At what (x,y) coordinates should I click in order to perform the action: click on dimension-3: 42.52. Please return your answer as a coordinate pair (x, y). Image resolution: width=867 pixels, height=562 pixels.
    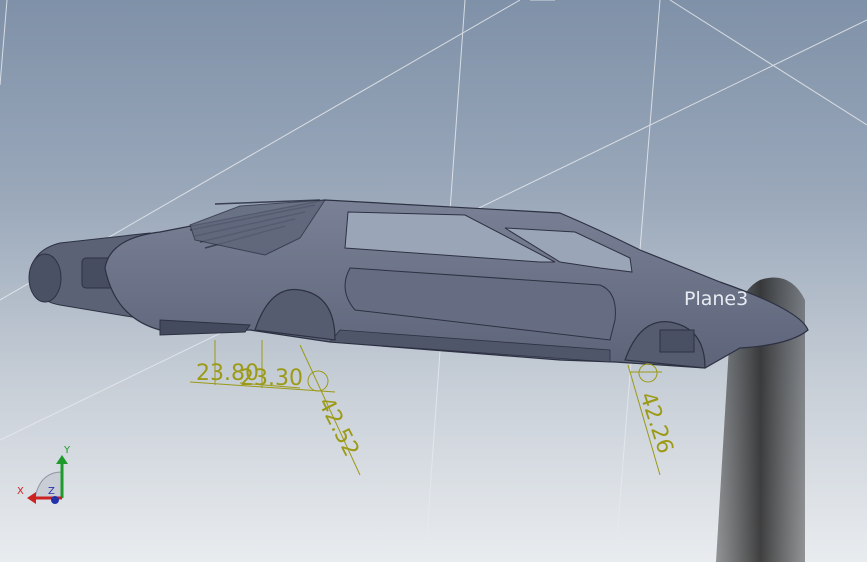
    Looking at the image, I should click on (338, 426).